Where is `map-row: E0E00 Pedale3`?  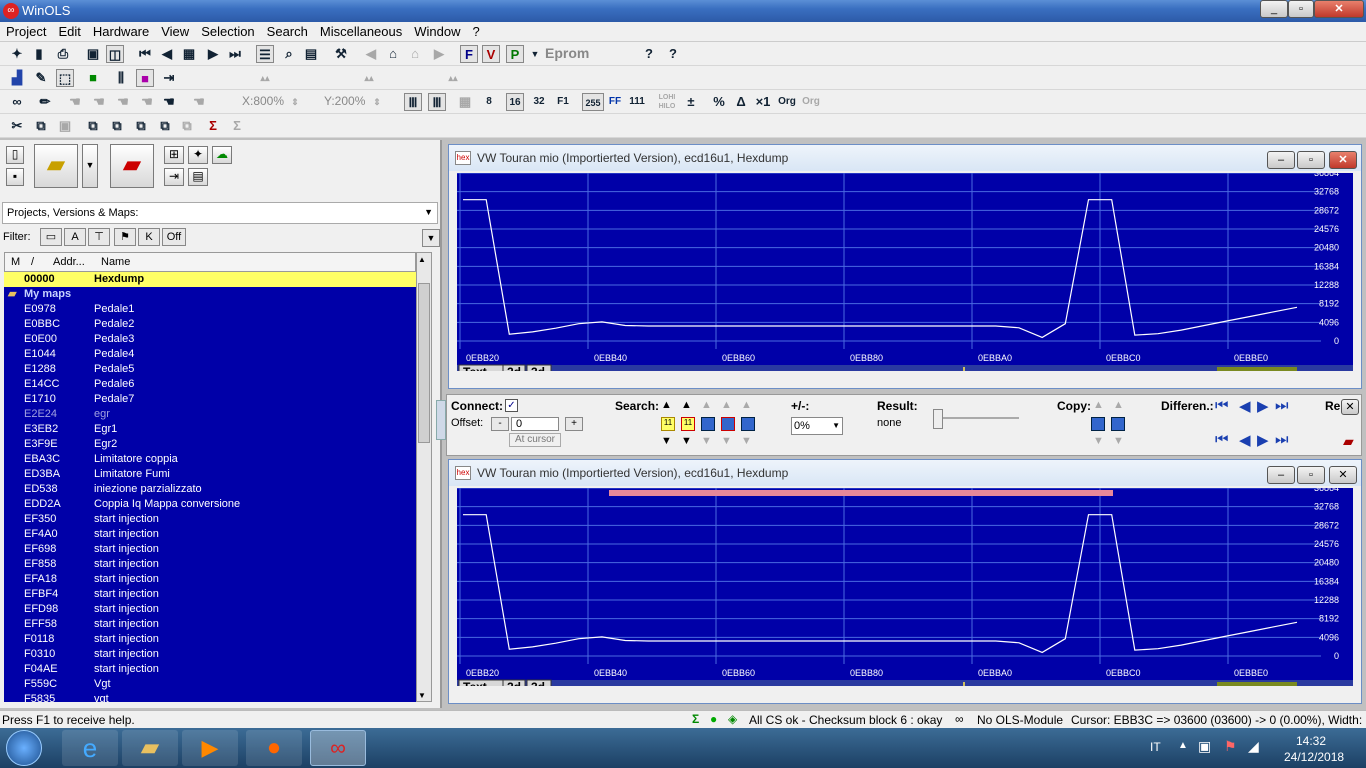
map-row: E0E00 Pedale3 is located at coordinates (210, 339).